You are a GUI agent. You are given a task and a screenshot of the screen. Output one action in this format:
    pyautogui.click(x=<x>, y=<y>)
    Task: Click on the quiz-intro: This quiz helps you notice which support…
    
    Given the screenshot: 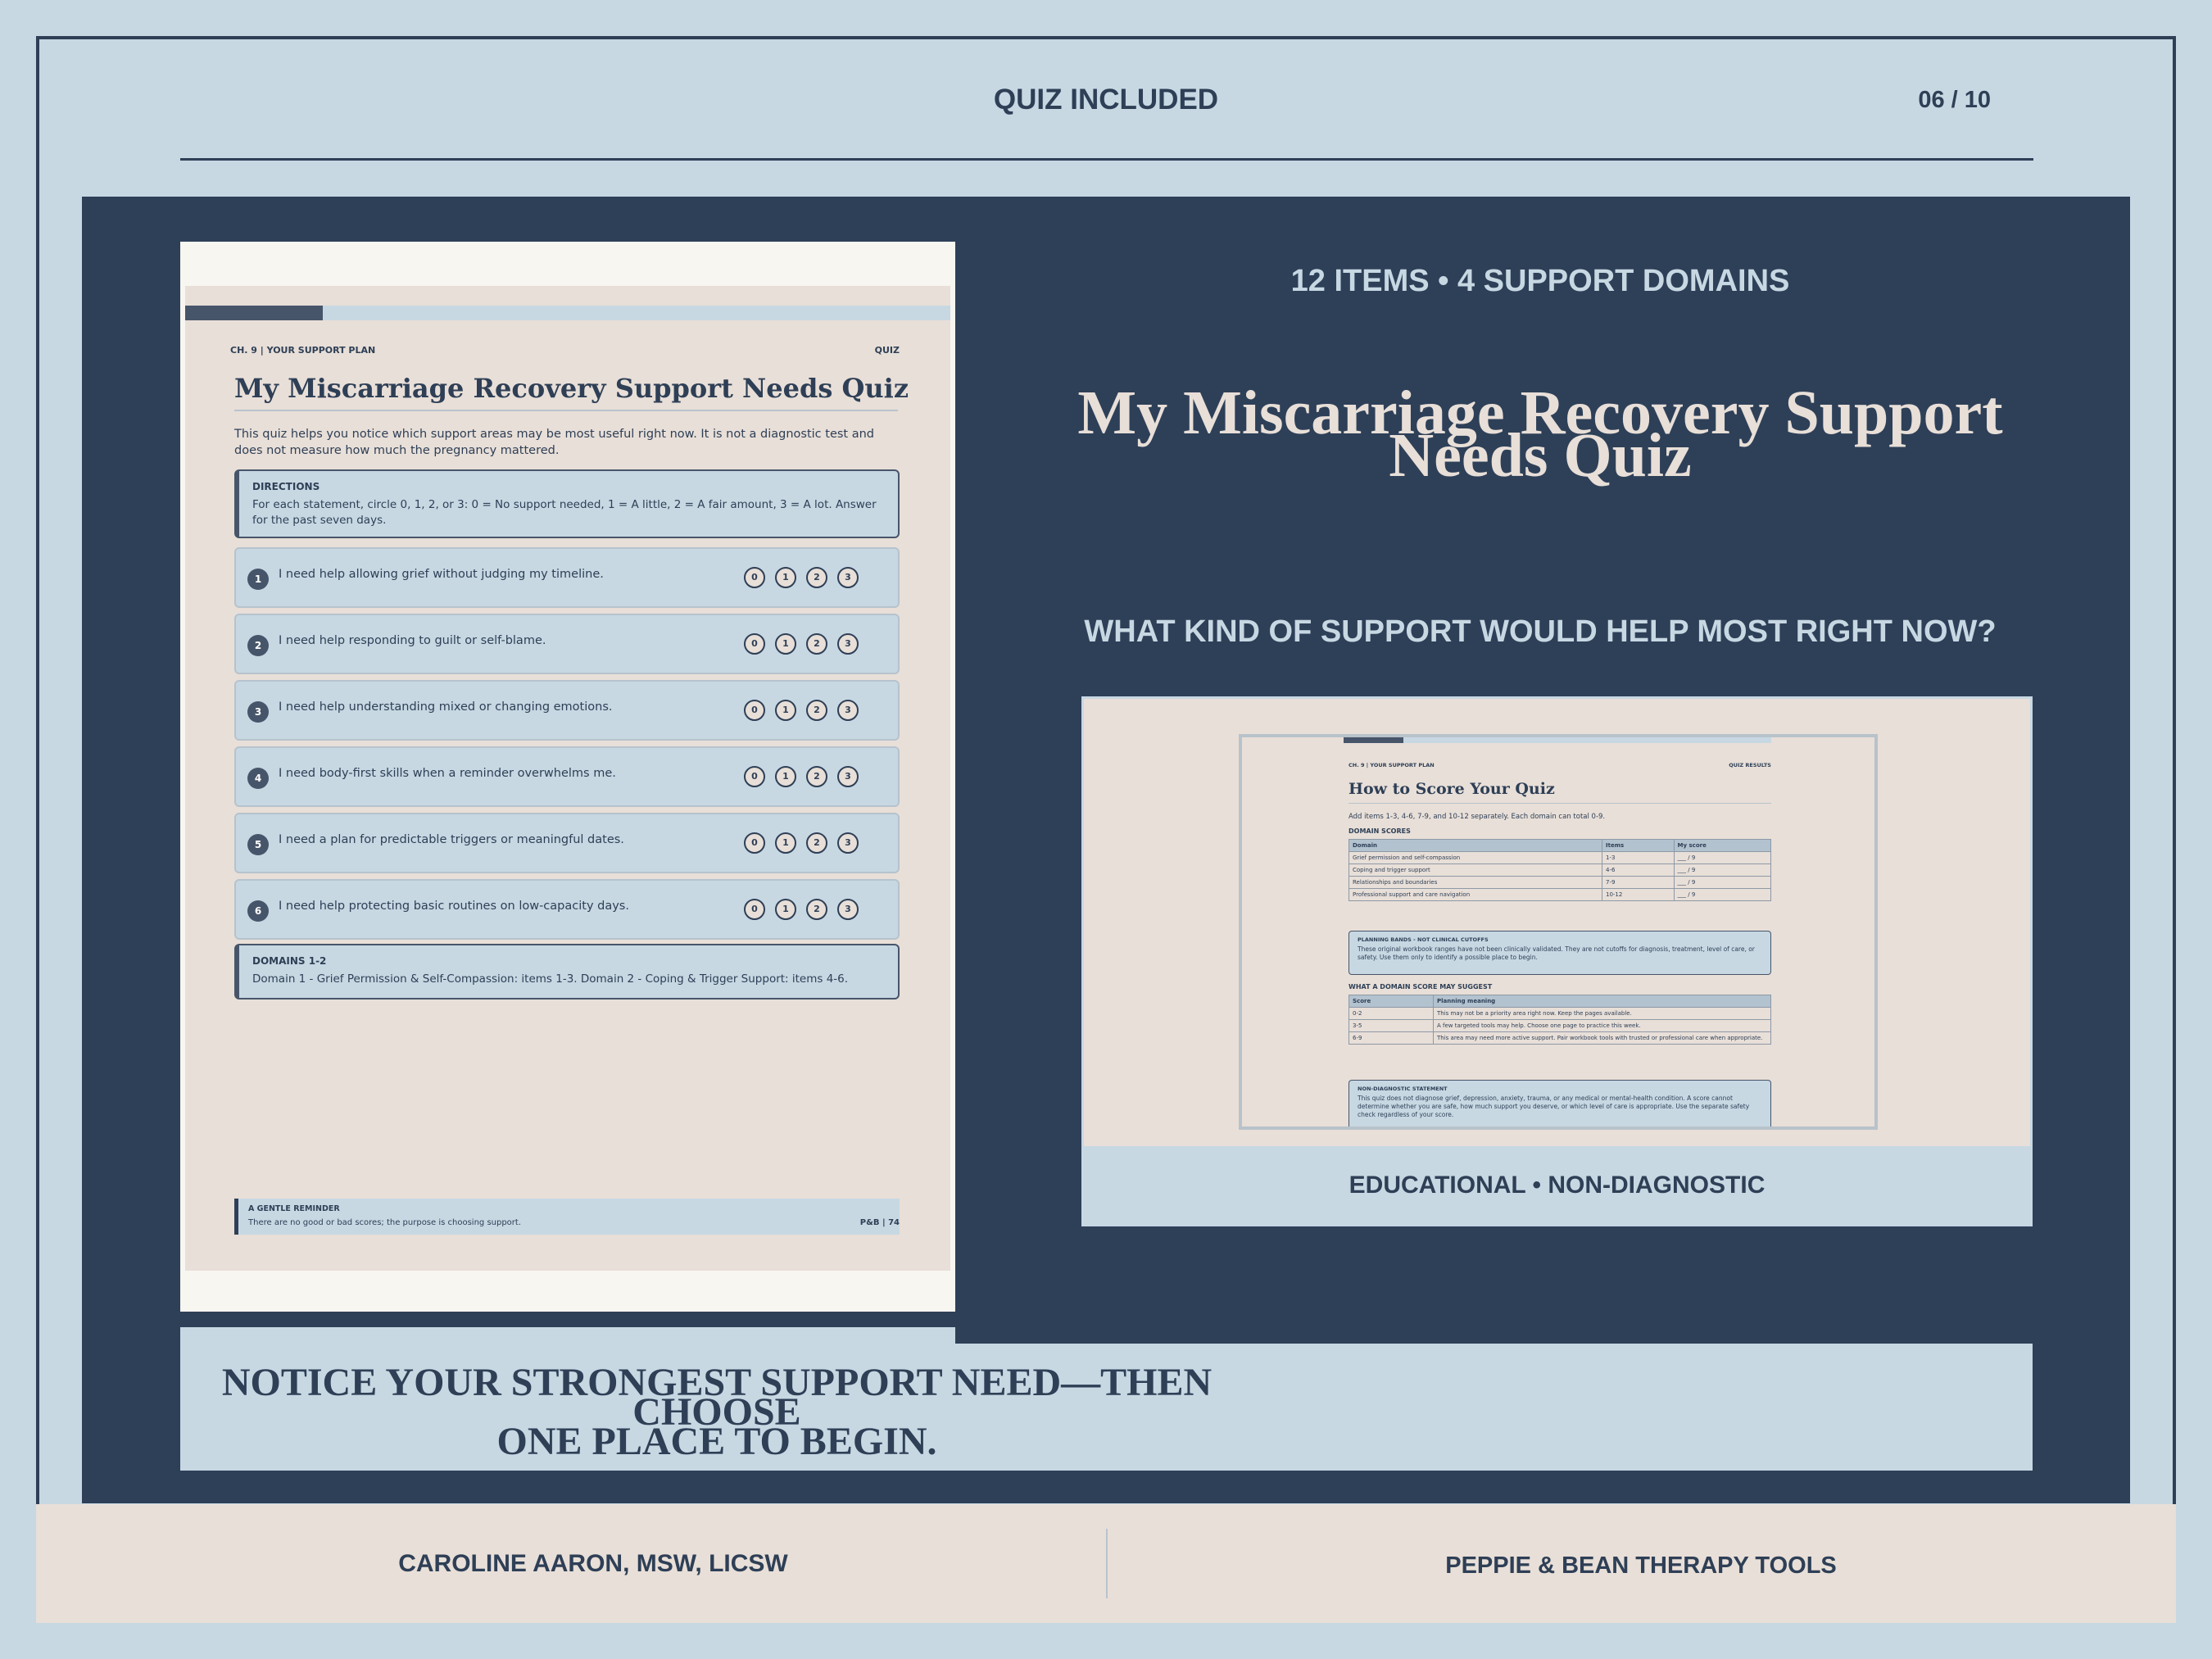 What is the action you would take?
    pyautogui.click(x=554, y=442)
    